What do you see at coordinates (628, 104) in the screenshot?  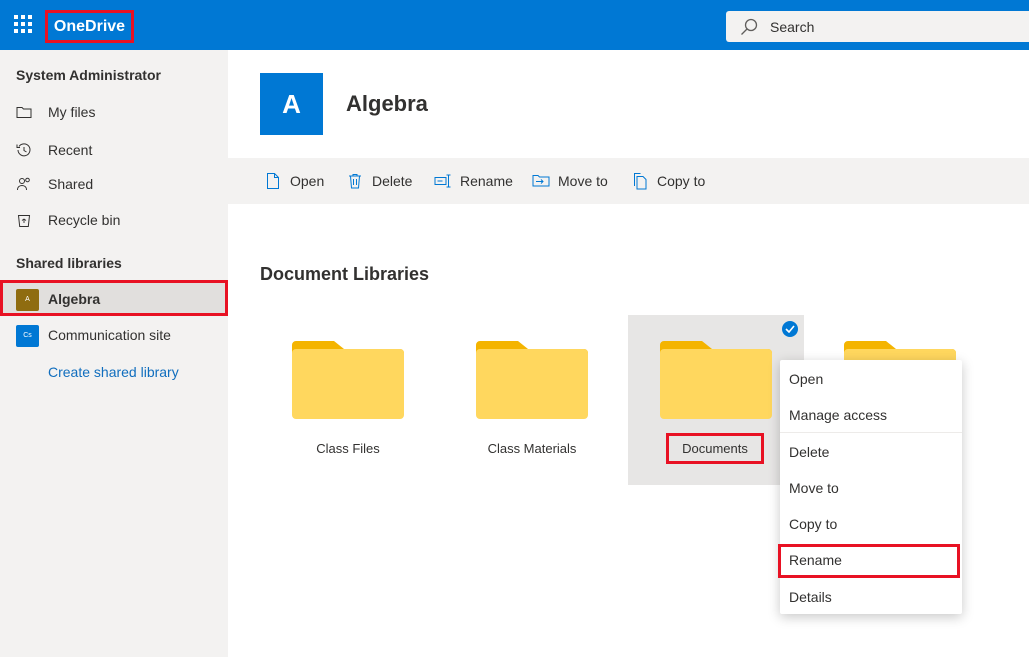 I see `site-header: A Algebra` at bounding box center [628, 104].